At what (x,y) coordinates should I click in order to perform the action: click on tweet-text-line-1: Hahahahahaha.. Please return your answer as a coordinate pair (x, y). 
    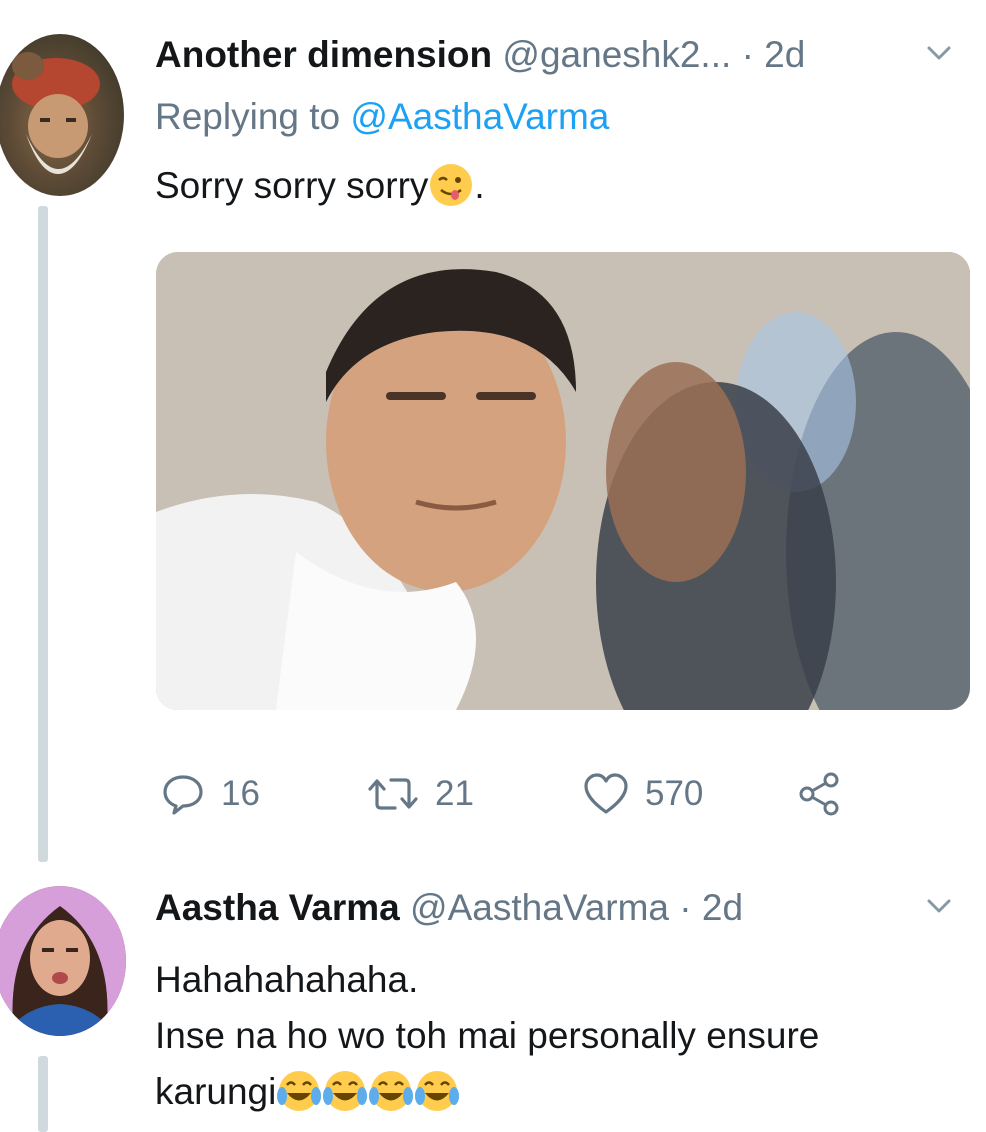
    Looking at the image, I should click on (287, 979).